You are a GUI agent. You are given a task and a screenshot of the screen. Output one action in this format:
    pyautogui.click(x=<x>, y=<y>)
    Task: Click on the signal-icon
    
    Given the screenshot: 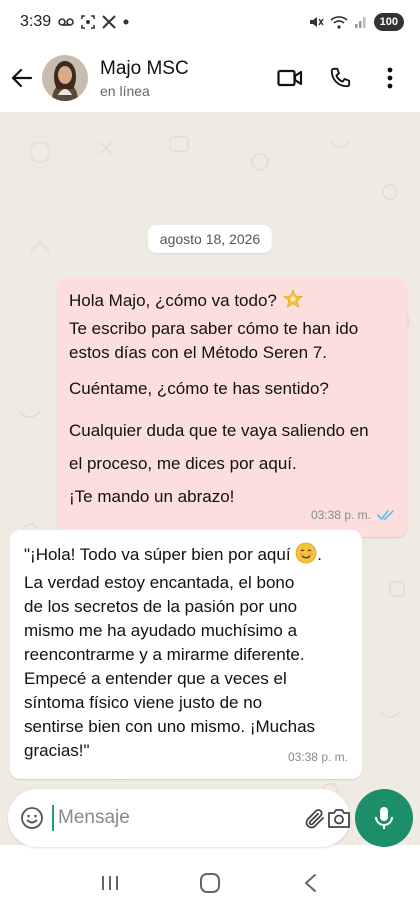 What is the action you would take?
    pyautogui.click(x=361, y=22)
    